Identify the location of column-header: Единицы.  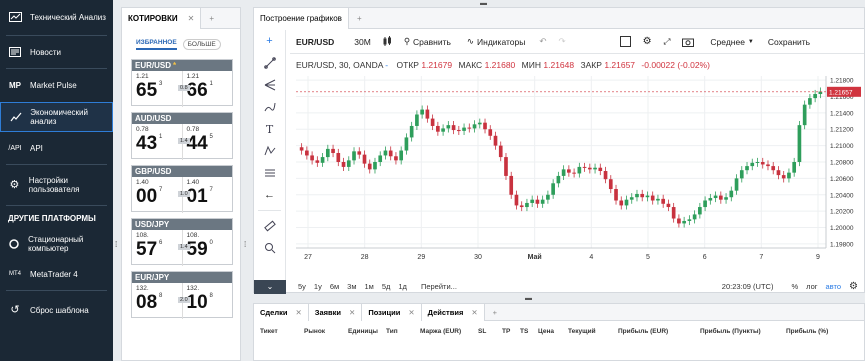
(367, 331).